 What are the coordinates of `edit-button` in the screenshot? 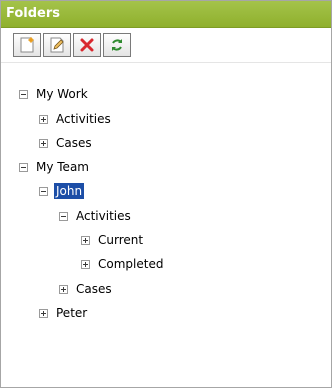 It's located at (57, 45).